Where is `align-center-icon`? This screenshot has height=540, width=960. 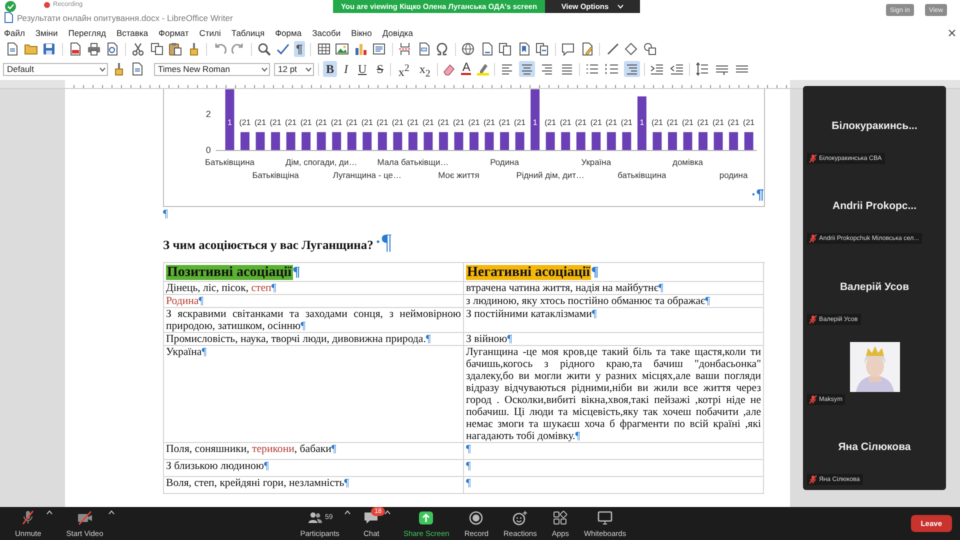 align-center-icon is located at coordinates (527, 69).